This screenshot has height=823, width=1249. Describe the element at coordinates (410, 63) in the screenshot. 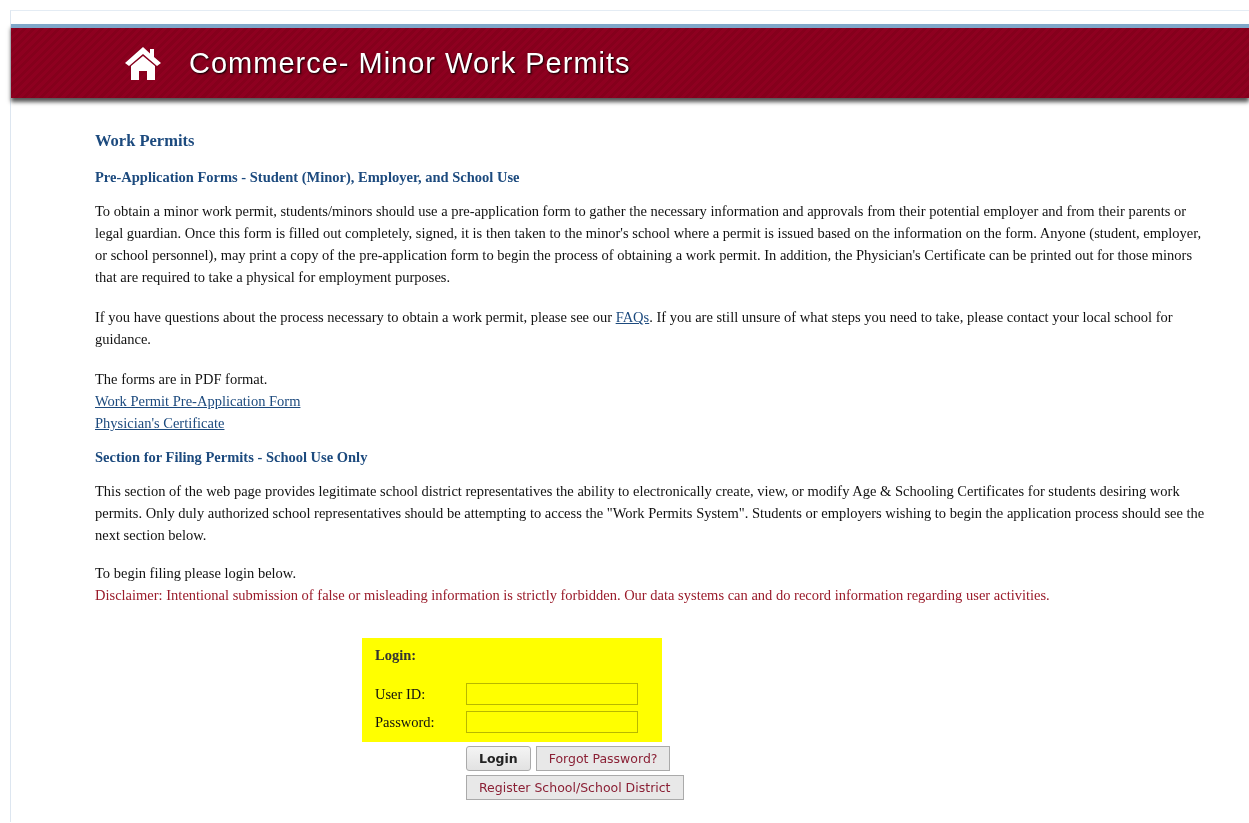

I see `site-title: Commerce- Minor Work Permits` at that location.